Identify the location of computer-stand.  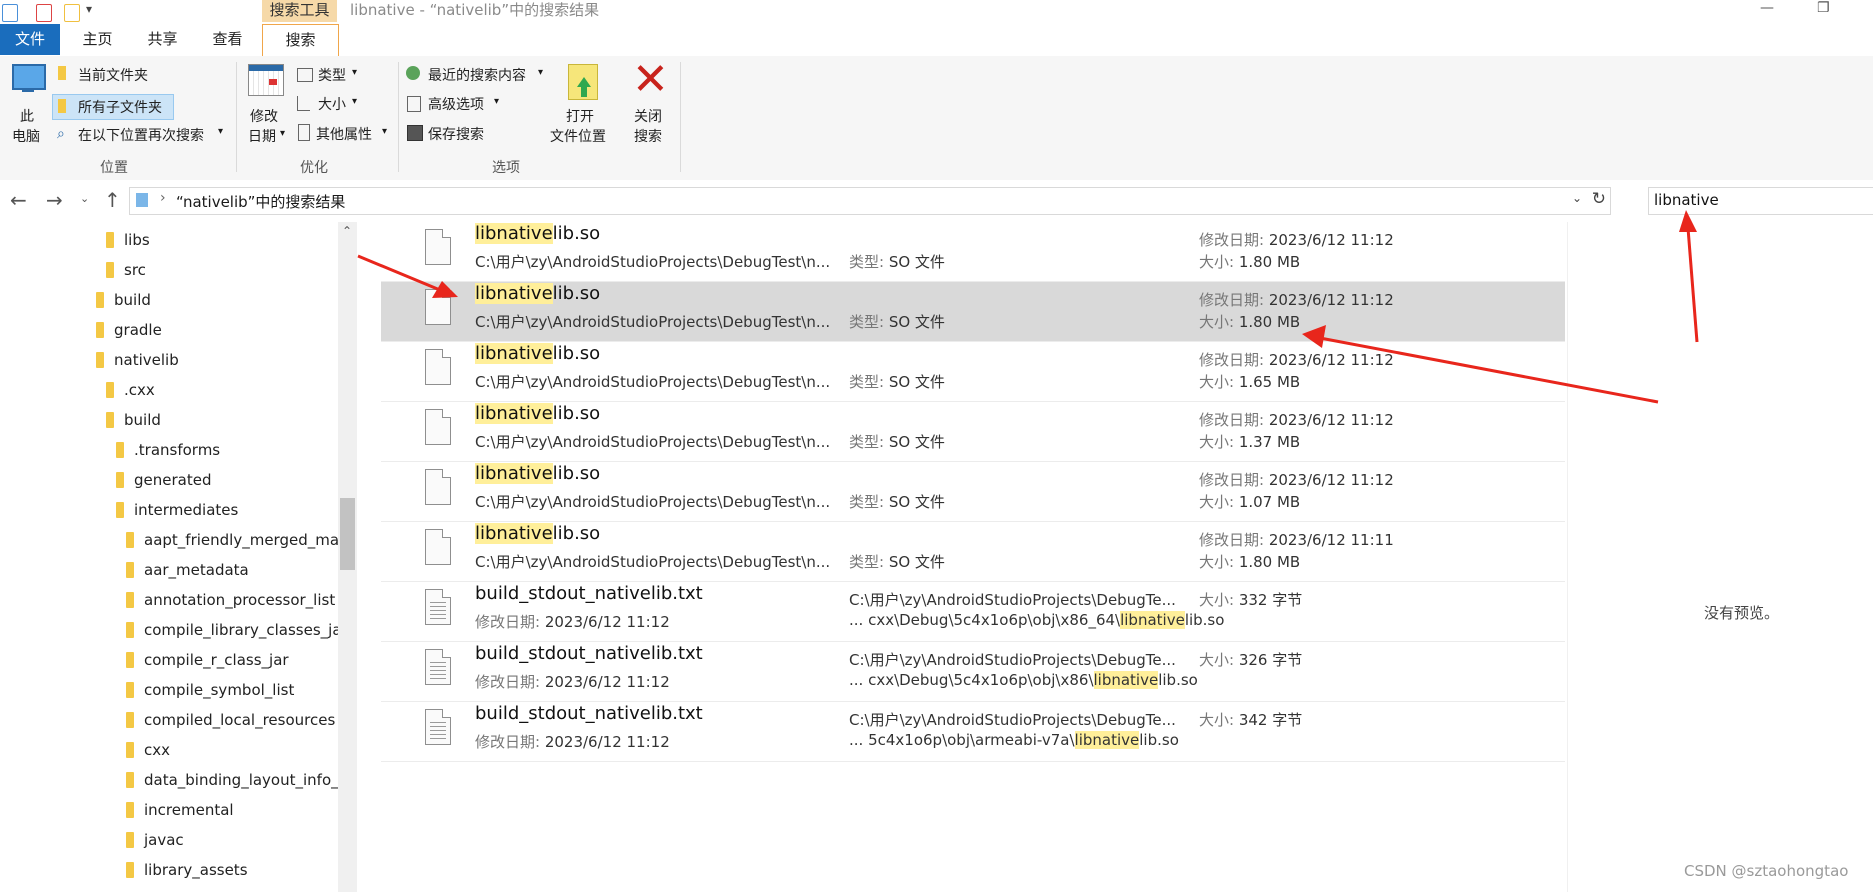
(28, 90).